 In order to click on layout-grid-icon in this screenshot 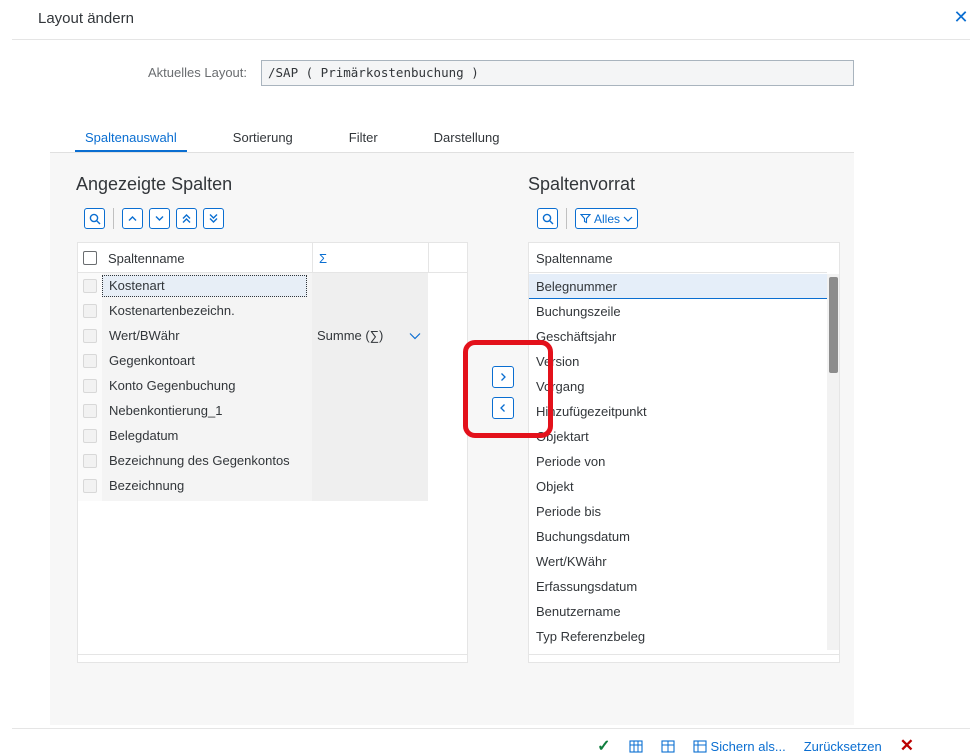, I will do `click(667, 746)`.